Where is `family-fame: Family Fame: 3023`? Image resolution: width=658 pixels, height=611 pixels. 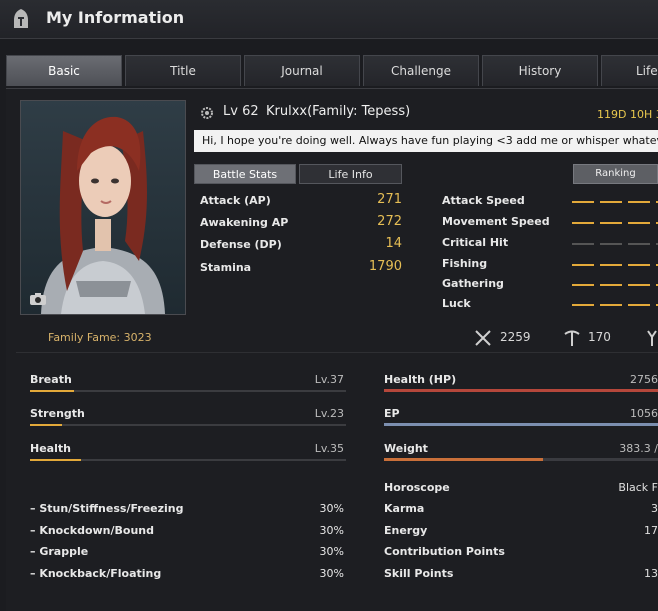 family-fame: Family Fame: 3023 is located at coordinates (100, 337).